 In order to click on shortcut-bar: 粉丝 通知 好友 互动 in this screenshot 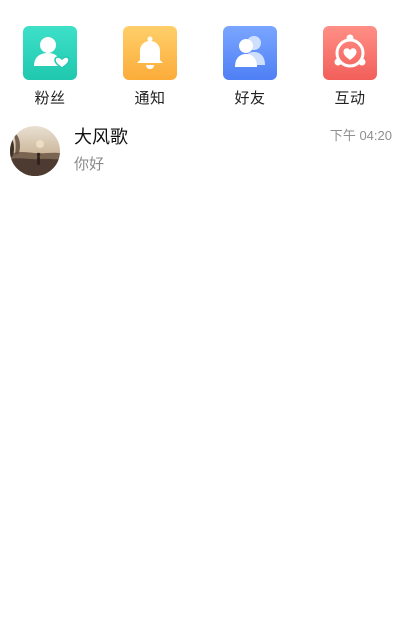, I will do `click(200, 68)`.